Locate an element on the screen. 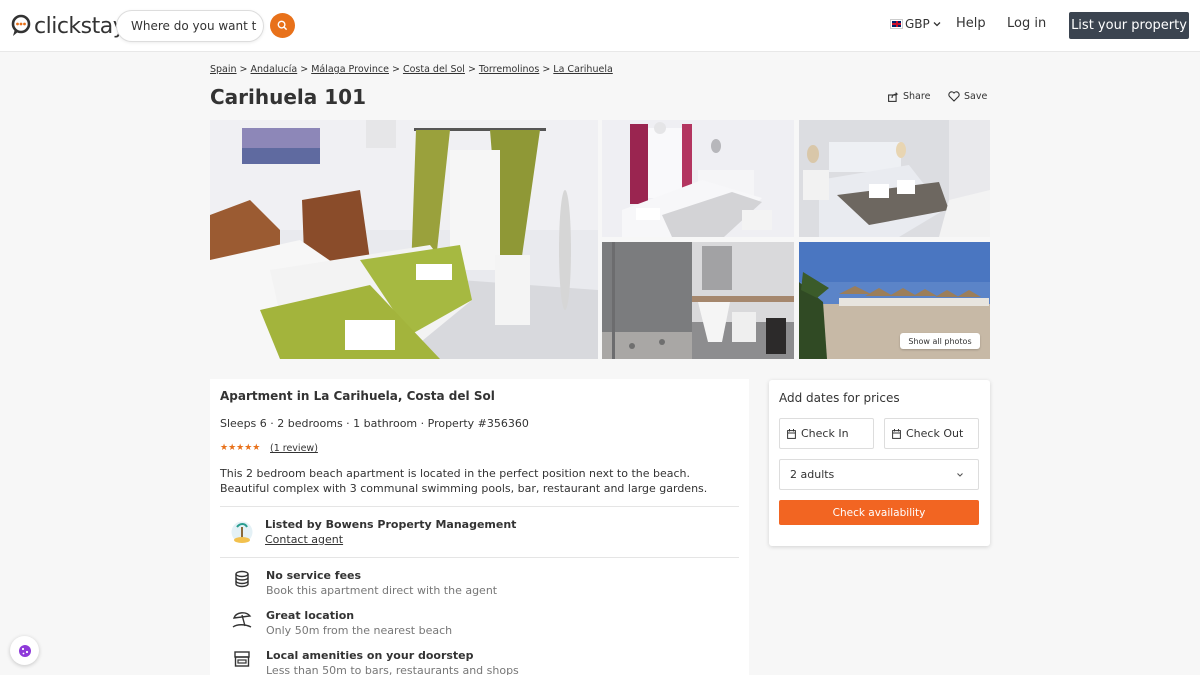 Image resolution: width=1200 pixels, height=675 pixels. search-icon is located at coordinates (282, 25).